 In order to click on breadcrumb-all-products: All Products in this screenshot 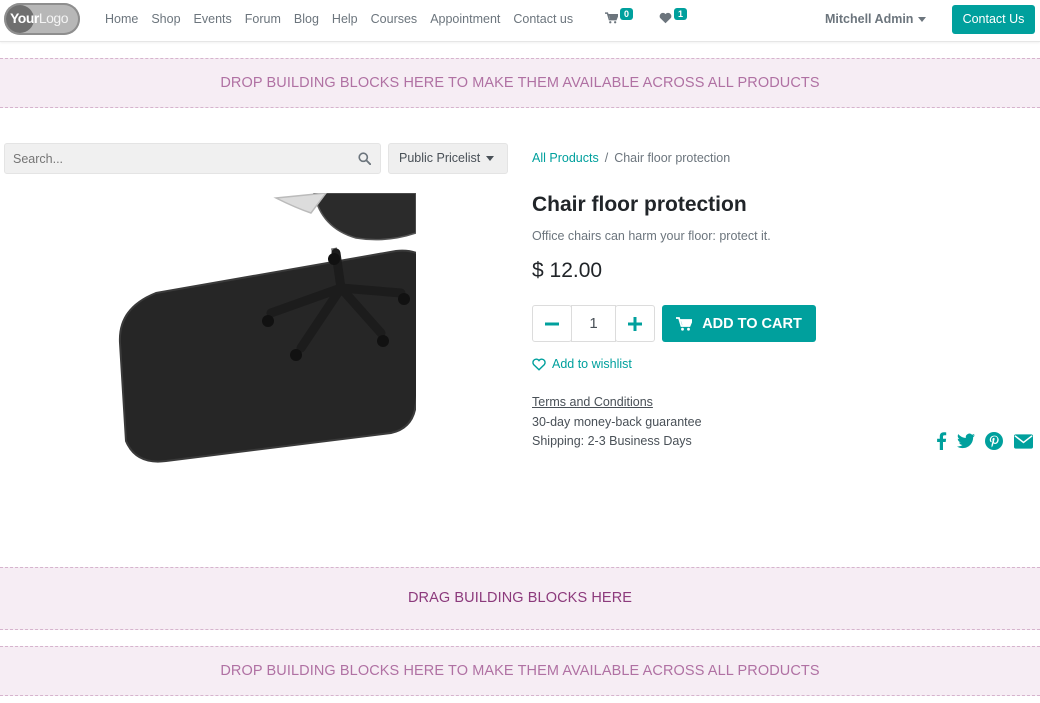, I will do `click(565, 158)`.